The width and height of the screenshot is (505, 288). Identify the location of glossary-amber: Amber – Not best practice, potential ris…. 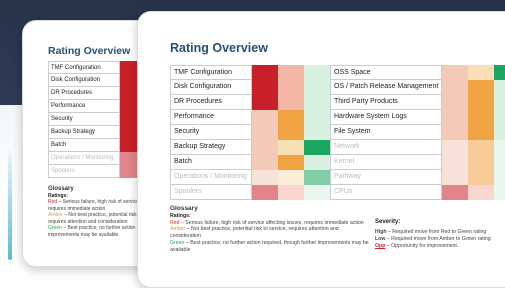
(270, 233).